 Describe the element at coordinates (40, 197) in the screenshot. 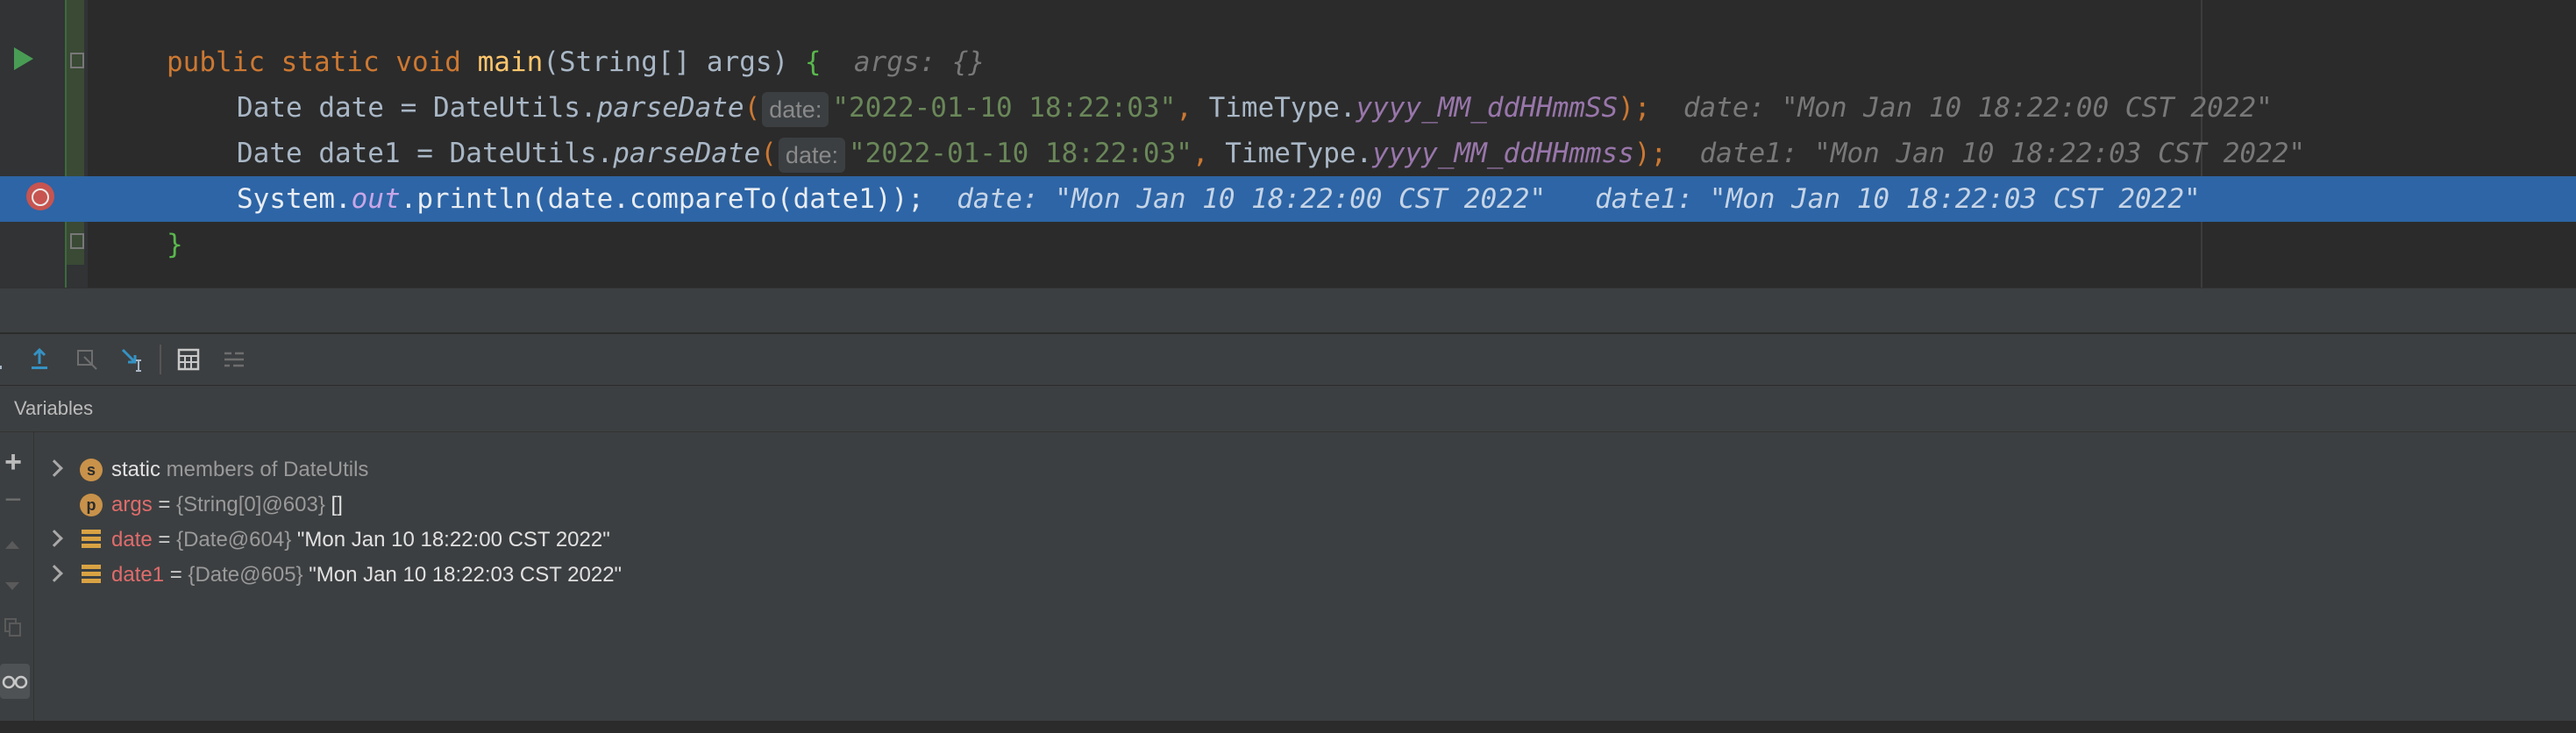

I see `breakpoint-verified-icon` at that location.